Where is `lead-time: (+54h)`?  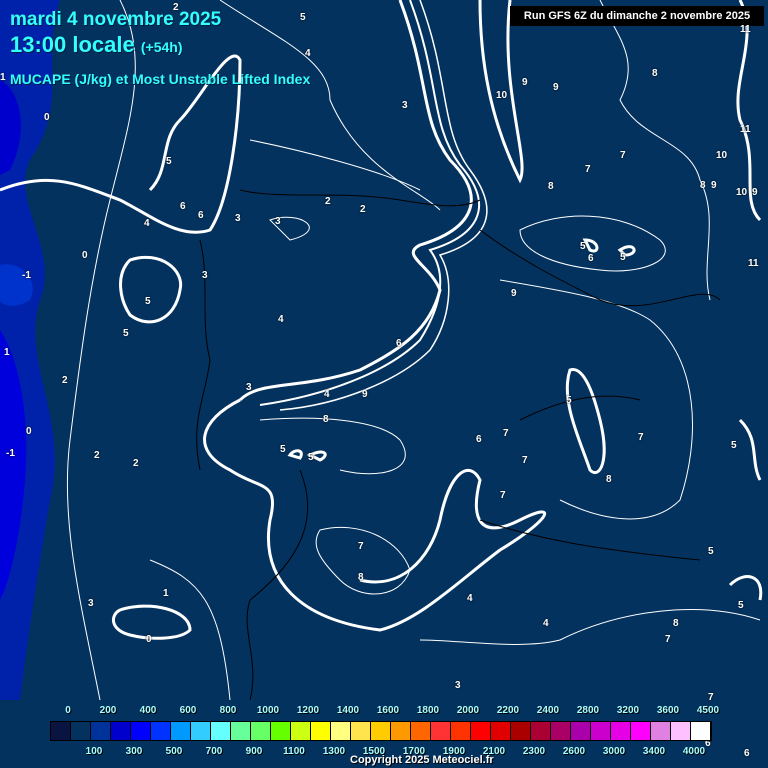 lead-time: (+54h) is located at coordinates (161, 47).